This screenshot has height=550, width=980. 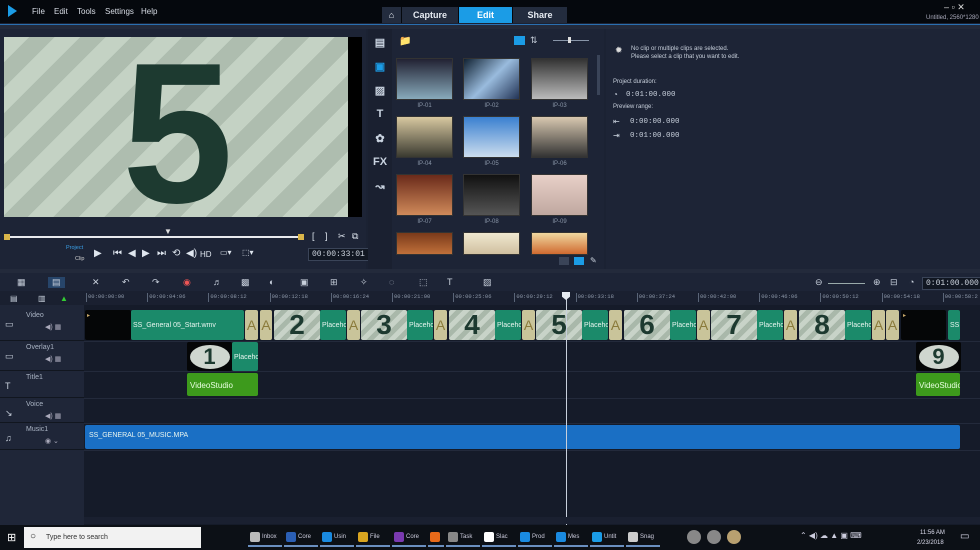 What do you see at coordinates (540, 15) in the screenshot?
I see `tab-share: Share` at bounding box center [540, 15].